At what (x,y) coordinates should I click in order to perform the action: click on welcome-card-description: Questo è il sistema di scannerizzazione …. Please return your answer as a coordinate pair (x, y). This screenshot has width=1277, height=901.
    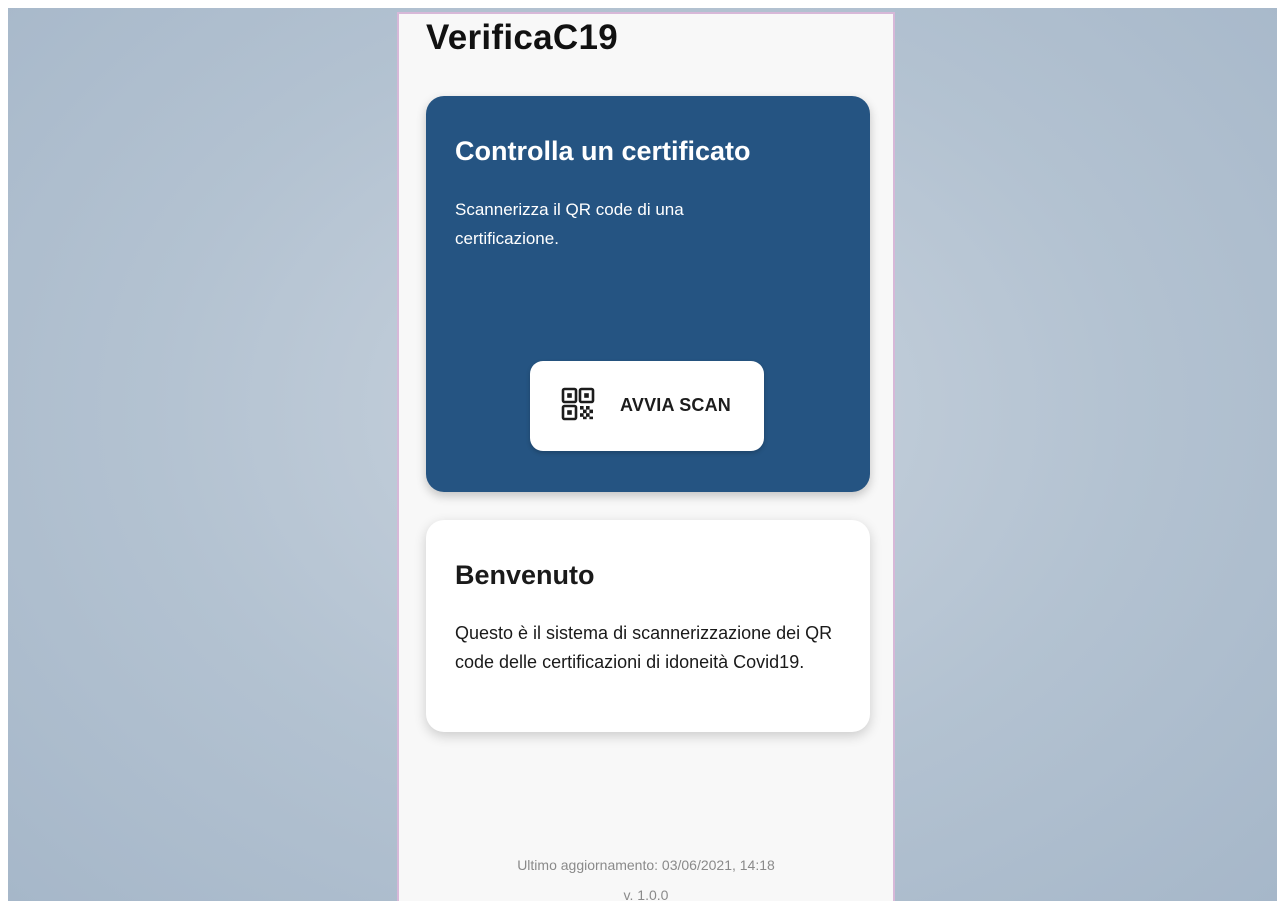
    Looking at the image, I should click on (644, 647).